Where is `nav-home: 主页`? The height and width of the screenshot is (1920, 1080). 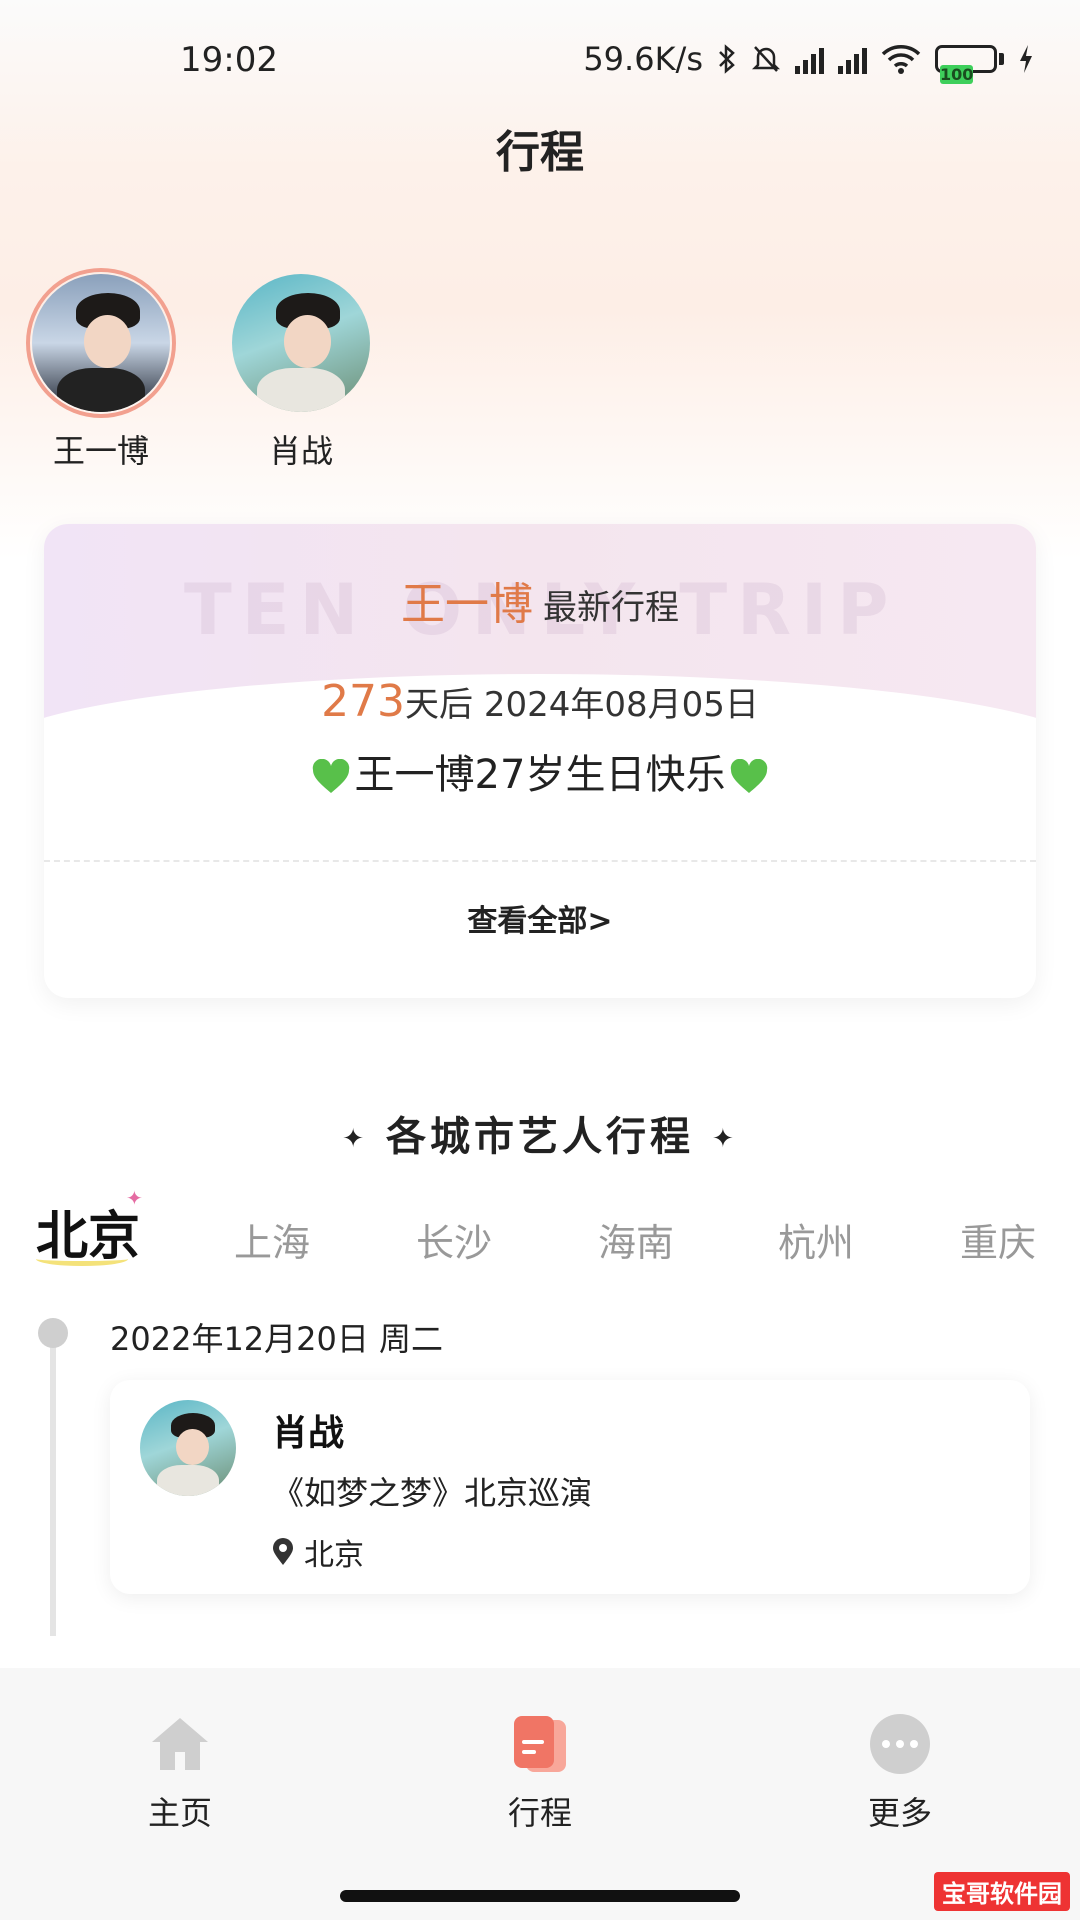 nav-home: 主页 is located at coordinates (180, 1773).